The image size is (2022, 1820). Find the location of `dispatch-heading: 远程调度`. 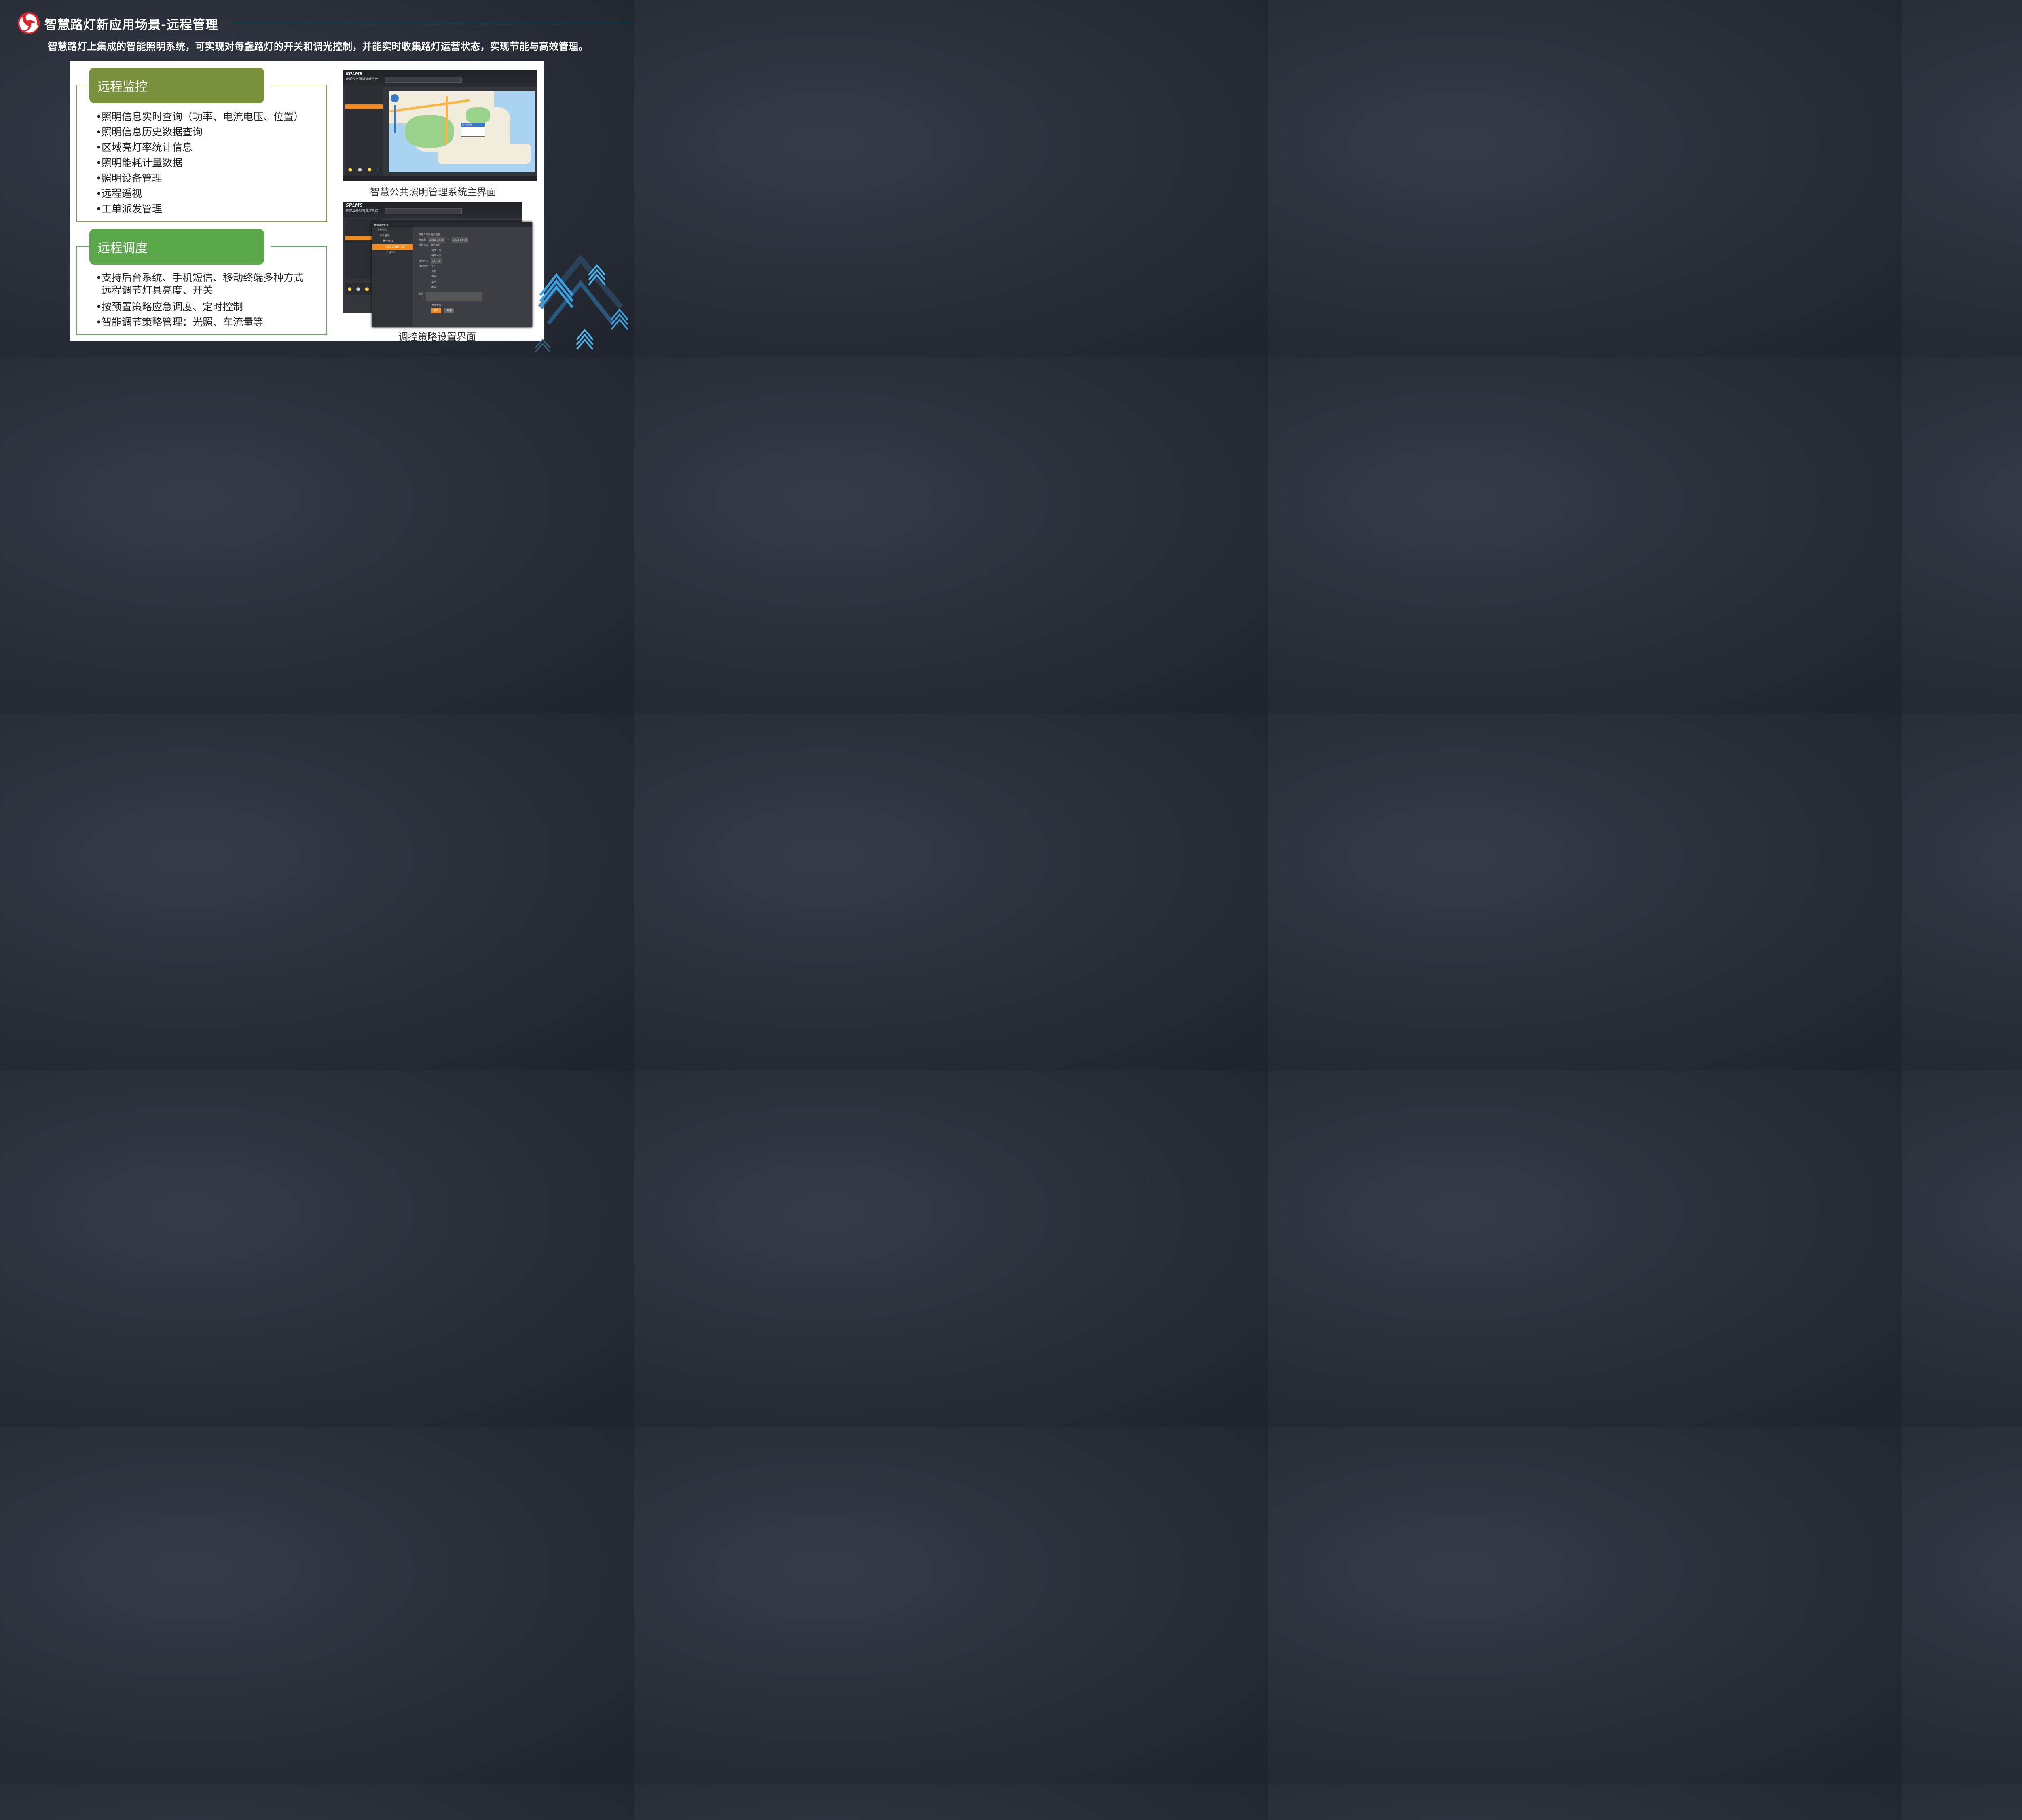

dispatch-heading: 远程调度 is located at coordinates (176, 247).